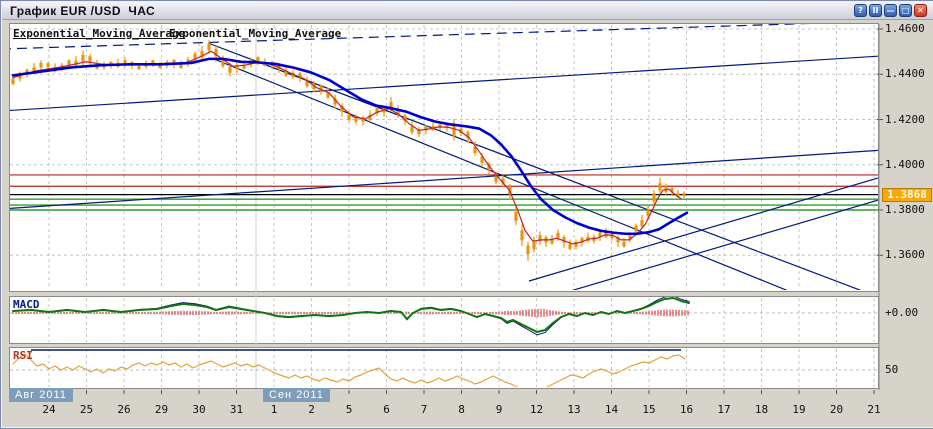 The width and height of the screenshot is (933, 429). Describe the element at coordinates (892, 369) in the screenshot. I see `indicator-tick-label: 50` at that location.